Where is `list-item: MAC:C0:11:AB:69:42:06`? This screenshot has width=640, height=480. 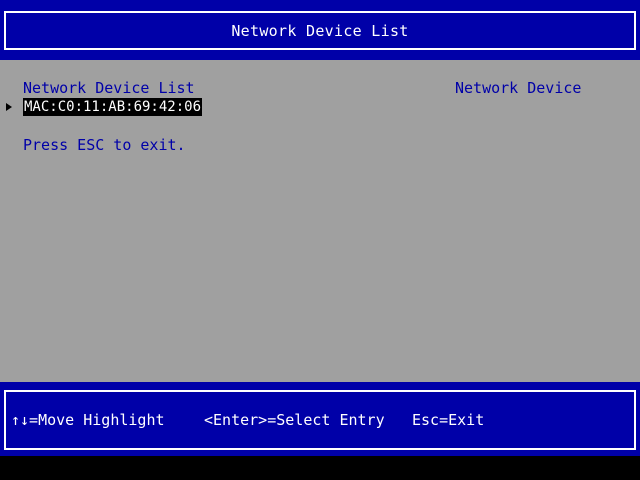
list-item: MAC:C0:11:AB:69:42:06 is located at coordinates (104, 106).